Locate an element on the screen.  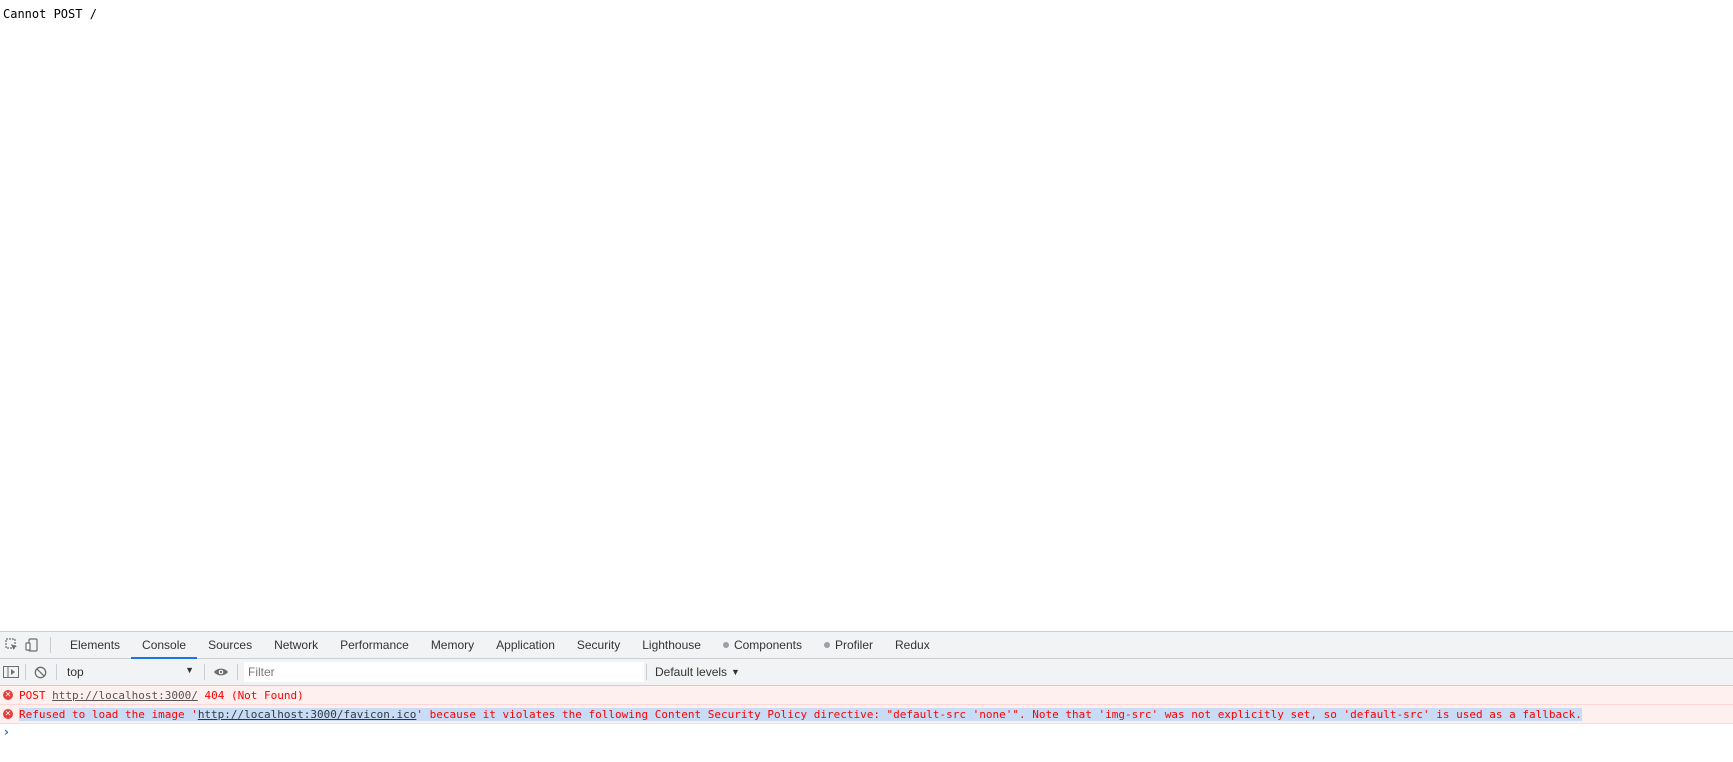
context-value: top is located at coordinates (75, 672).